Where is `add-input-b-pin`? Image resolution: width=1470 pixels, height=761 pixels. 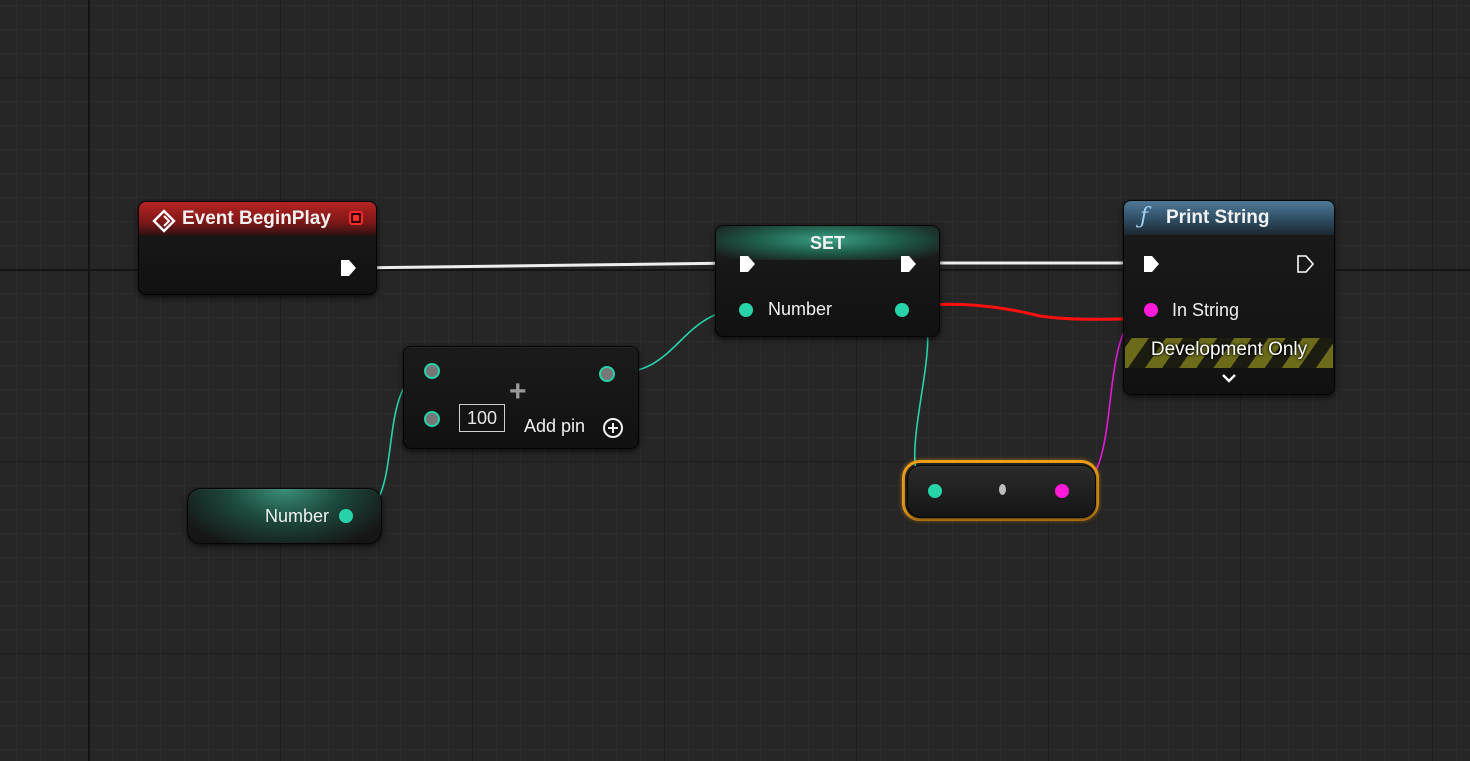 add-input-b-pin is located at coordinates (432, 419).